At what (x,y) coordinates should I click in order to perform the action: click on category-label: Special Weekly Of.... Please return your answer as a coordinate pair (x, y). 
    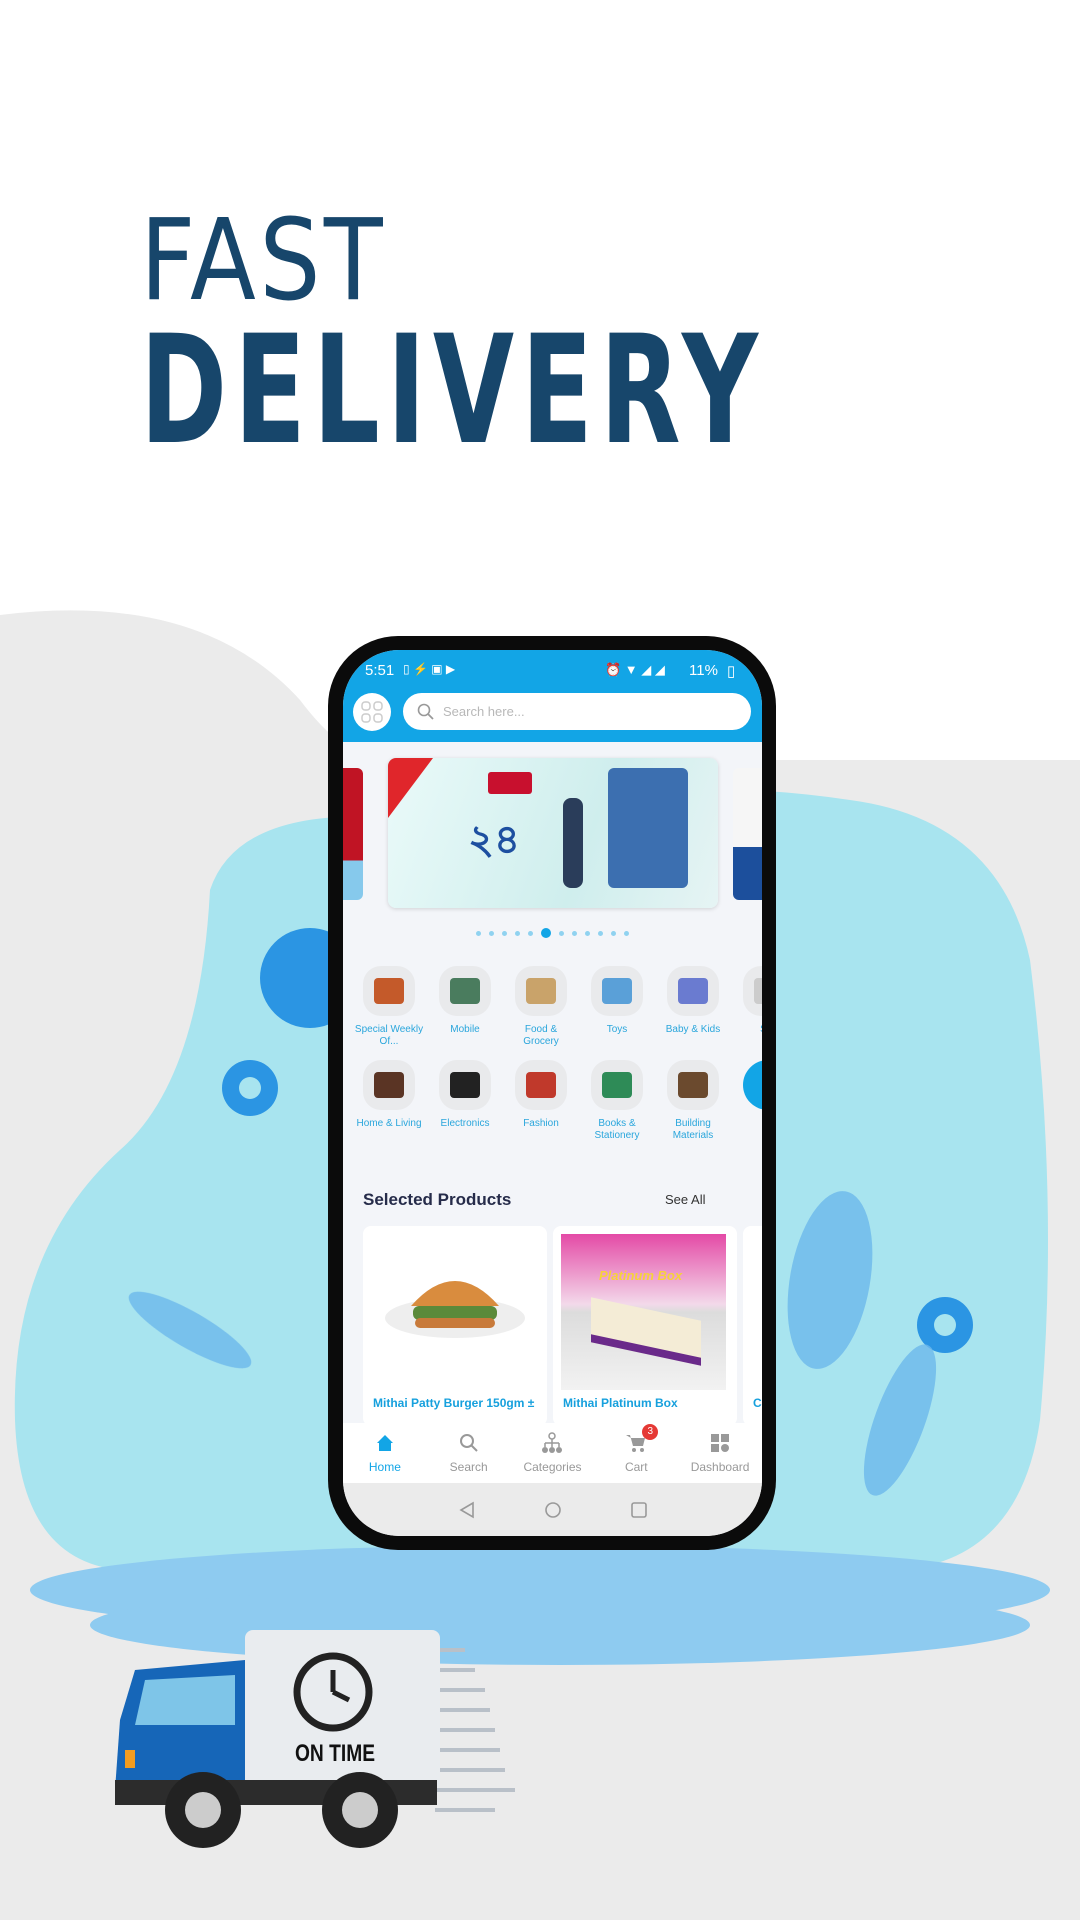
    Looking at the image, I should click on (389, 1035).